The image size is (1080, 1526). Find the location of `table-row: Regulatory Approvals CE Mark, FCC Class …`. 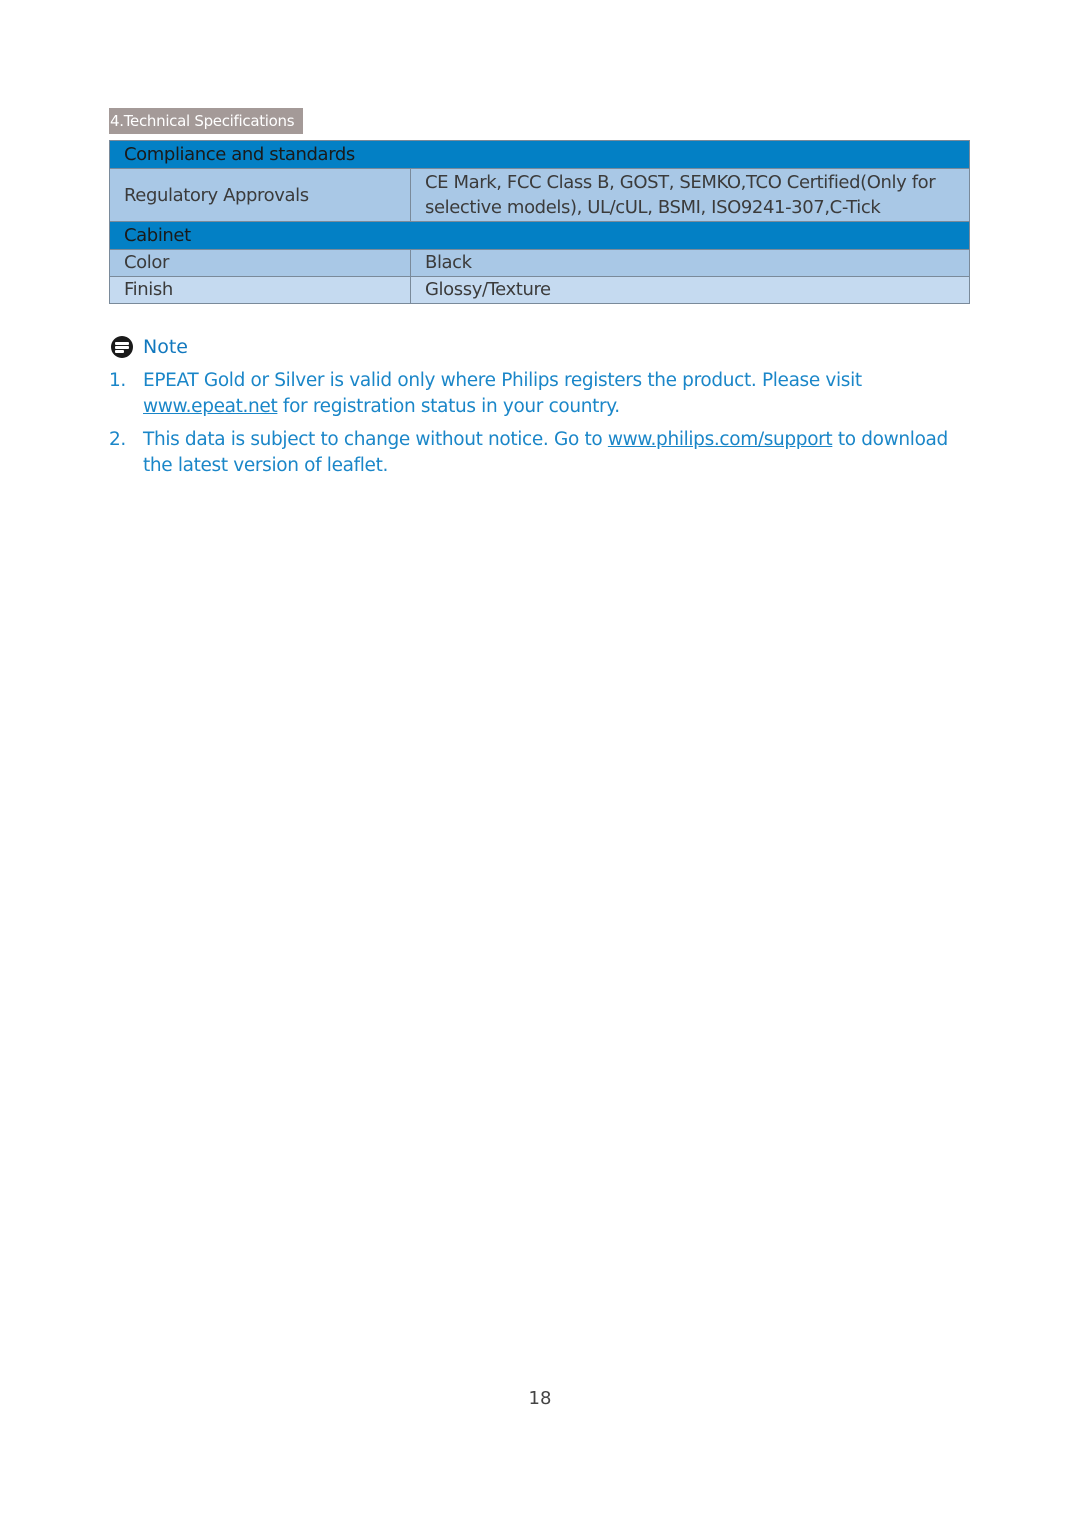

table-row: Regulatory Approvals CE Mark, FCC Class … is located at coordinates (539, 195).